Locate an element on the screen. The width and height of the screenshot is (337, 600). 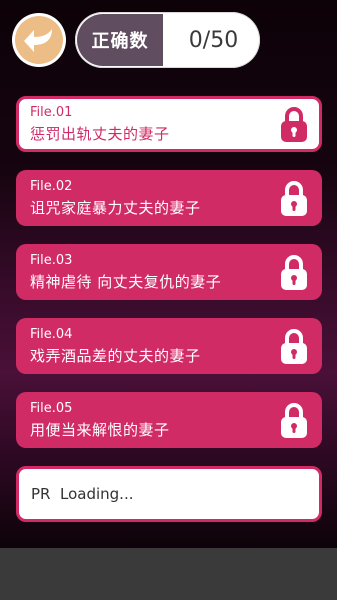
file-number: File.01 is located at coordinates (51, 112).